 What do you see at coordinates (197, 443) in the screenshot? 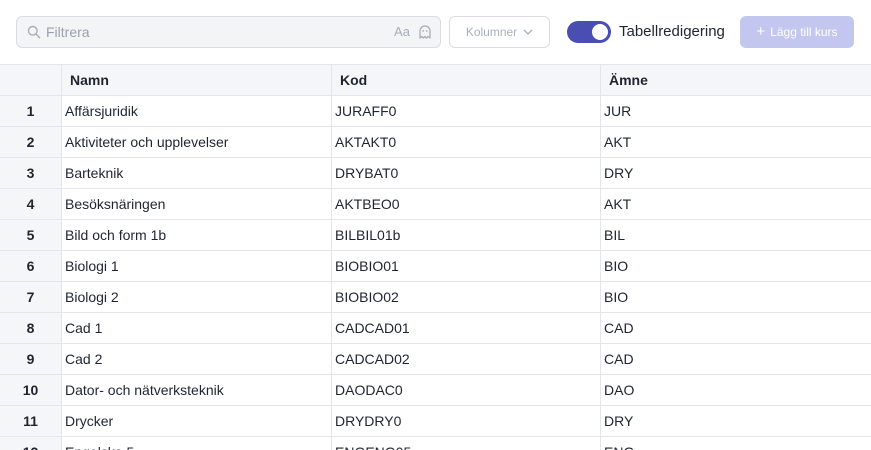
I see `name-cell: Engelska 5` at bounding box center [197, 443].